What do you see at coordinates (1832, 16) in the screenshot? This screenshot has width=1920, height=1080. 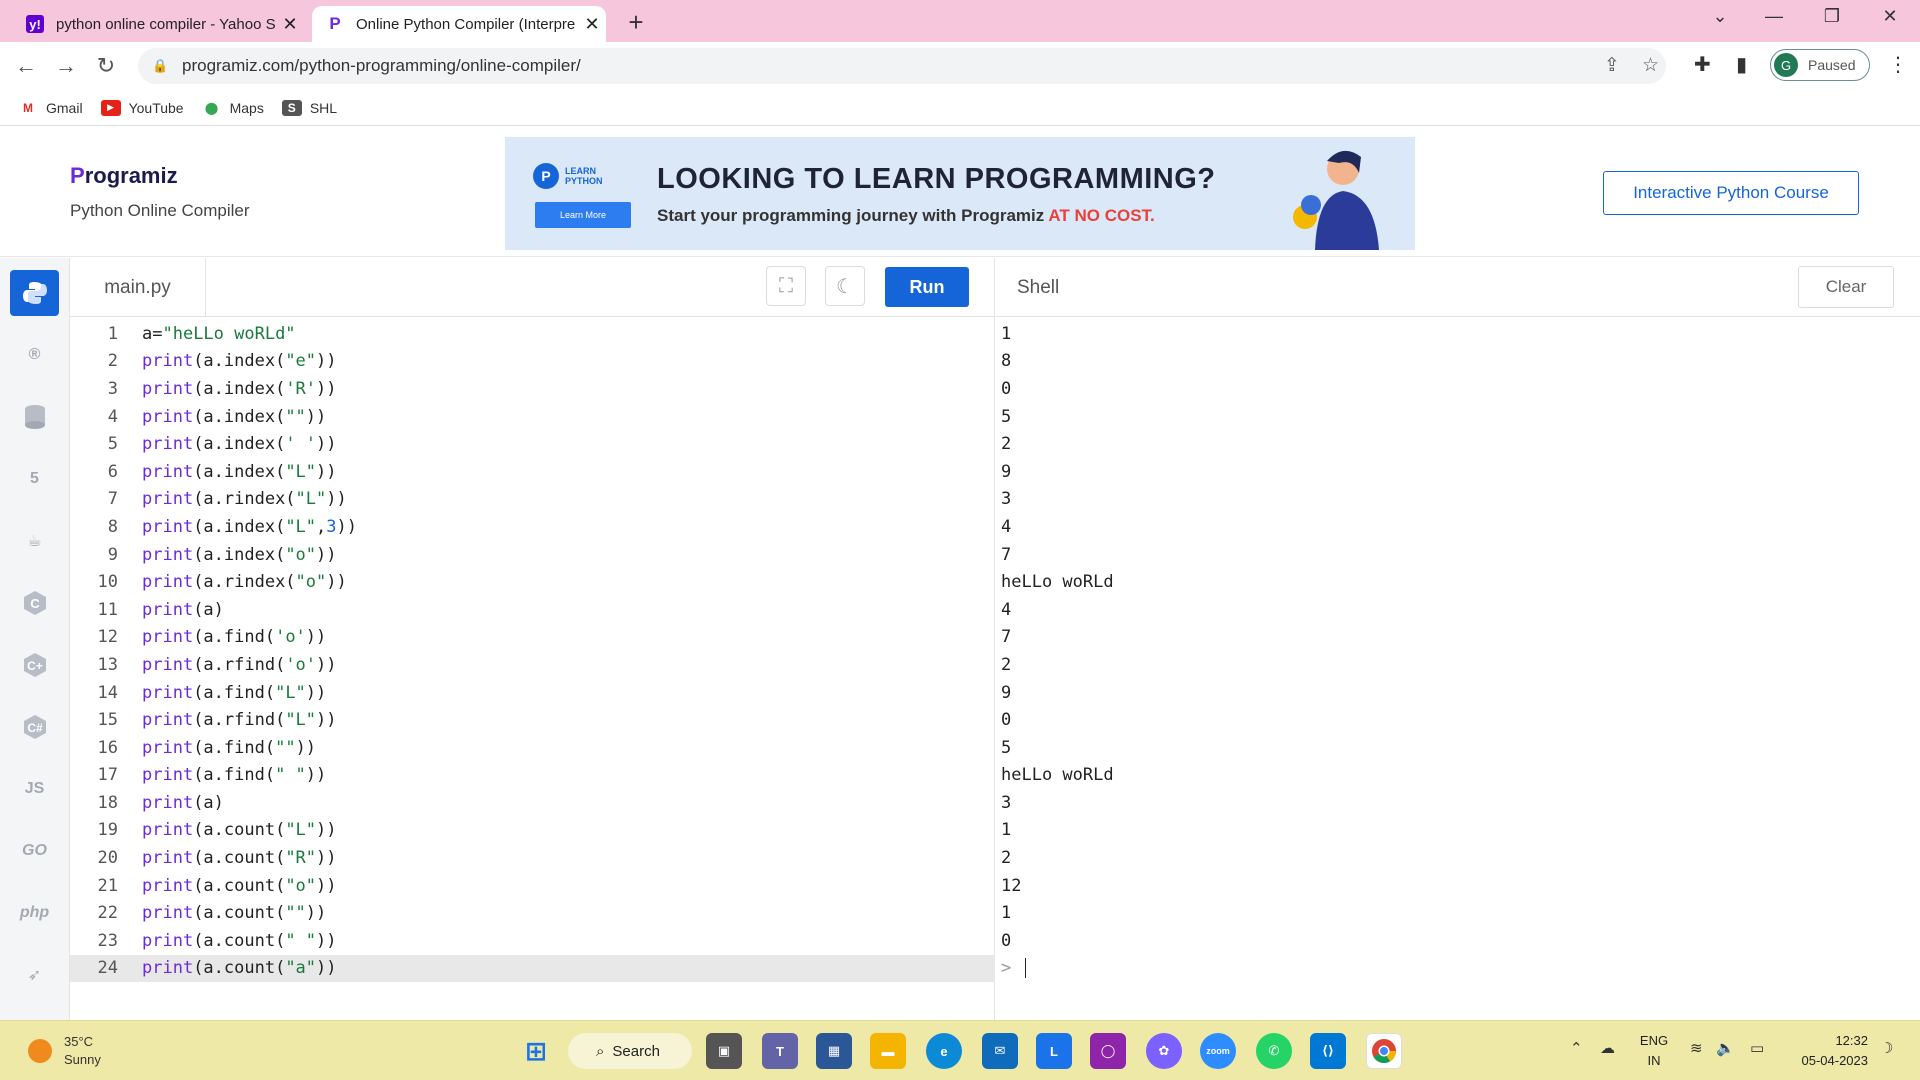 I see `restore-icon: ❐` at bounding box center [1832, 16].